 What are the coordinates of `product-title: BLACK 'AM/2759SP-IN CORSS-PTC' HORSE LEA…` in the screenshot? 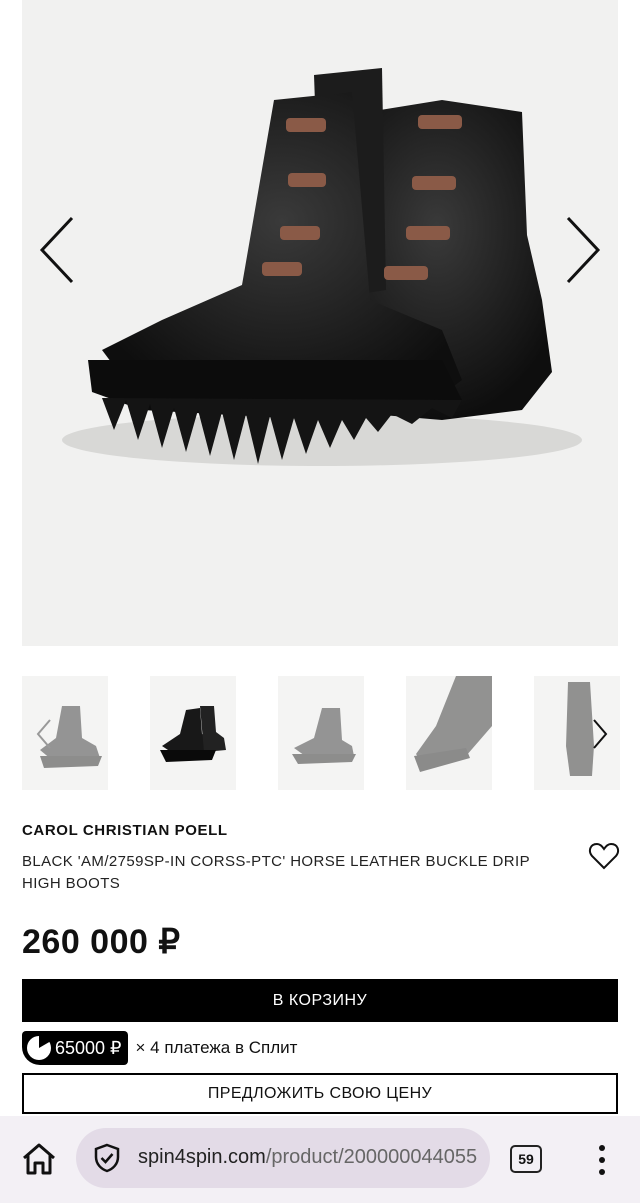 It's located at (276, 872).